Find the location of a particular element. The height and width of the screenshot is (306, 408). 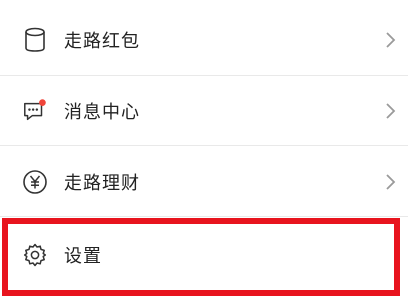

message-icon is located at coordinates (35, 111).